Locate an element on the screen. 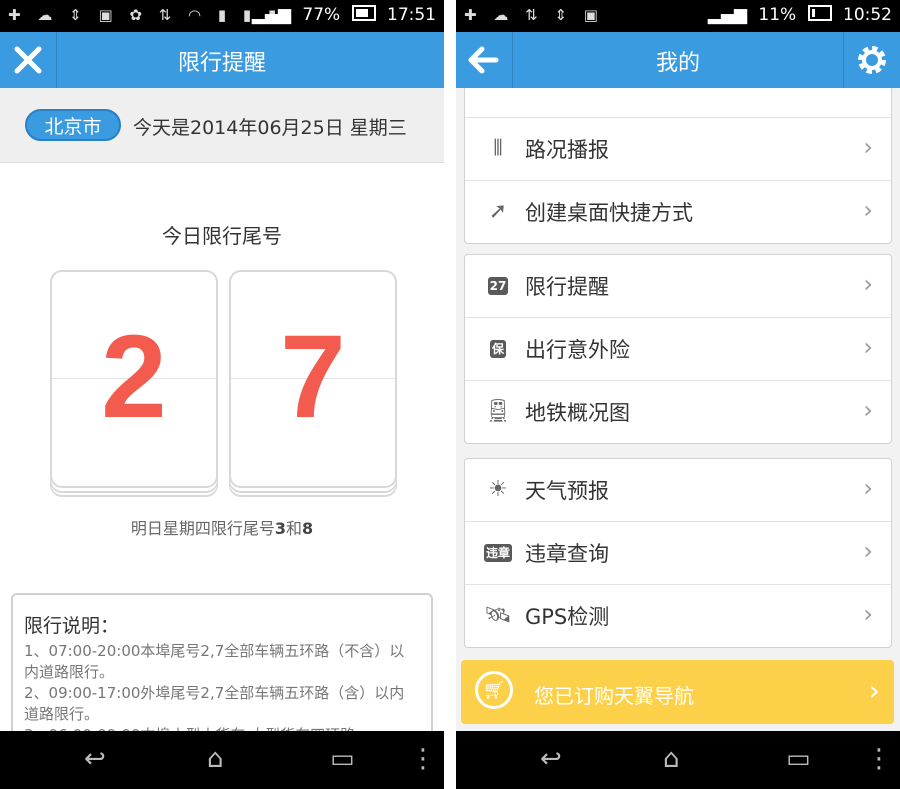  explanation-line: 1、07:00-20:00本埠尾号2,7全部车辆五环路（不含）以内道路限行。 is located at coordinates (214, 661).